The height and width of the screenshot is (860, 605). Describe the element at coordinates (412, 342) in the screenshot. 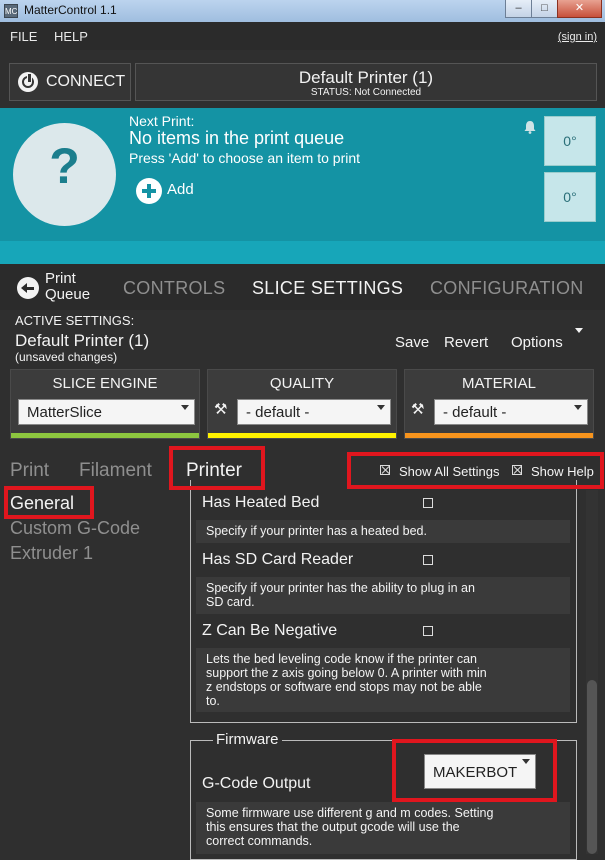

I see `save-button: Save` at that location.